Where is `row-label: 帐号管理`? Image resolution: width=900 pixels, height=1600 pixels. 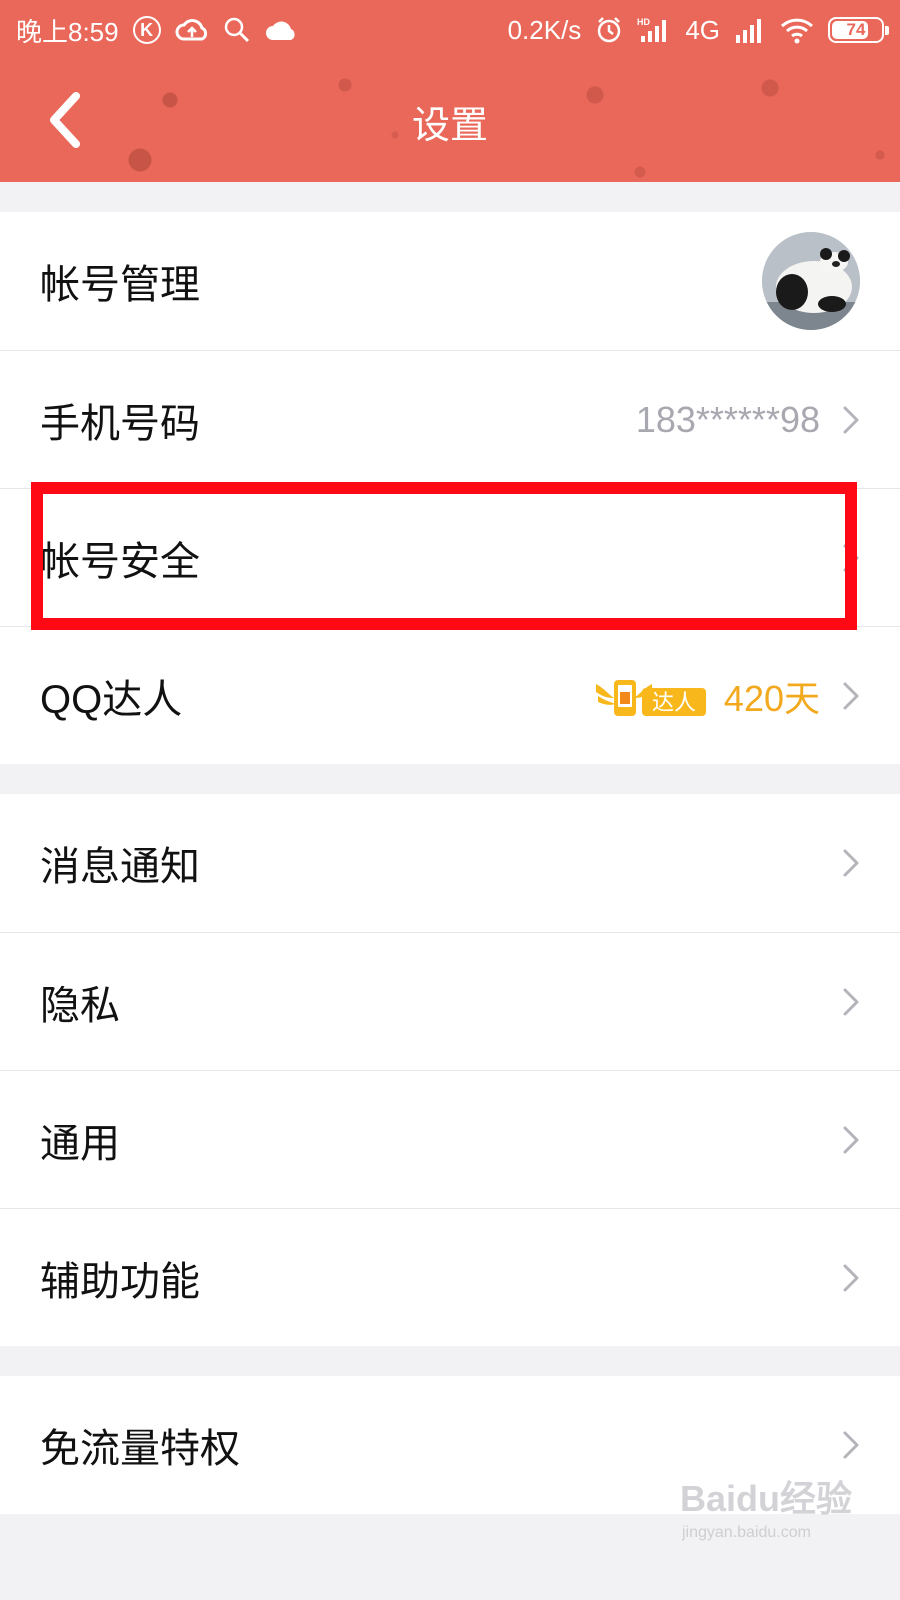 row-label: 帐号管理 is located at coordinates (120, 285).